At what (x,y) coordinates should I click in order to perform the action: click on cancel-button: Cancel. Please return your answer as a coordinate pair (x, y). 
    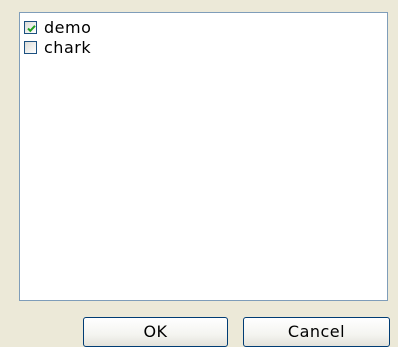
    Looking at the image, I should click on (316, 332).